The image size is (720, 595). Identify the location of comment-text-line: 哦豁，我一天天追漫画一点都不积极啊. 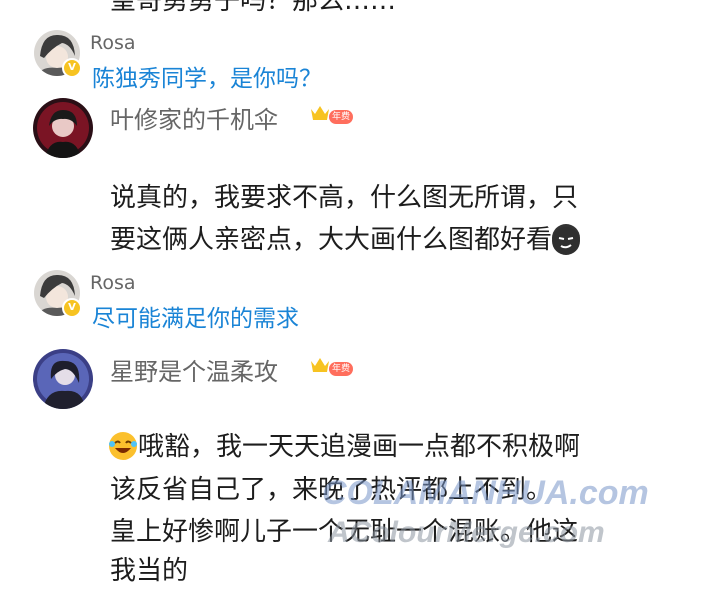
(344, 447).